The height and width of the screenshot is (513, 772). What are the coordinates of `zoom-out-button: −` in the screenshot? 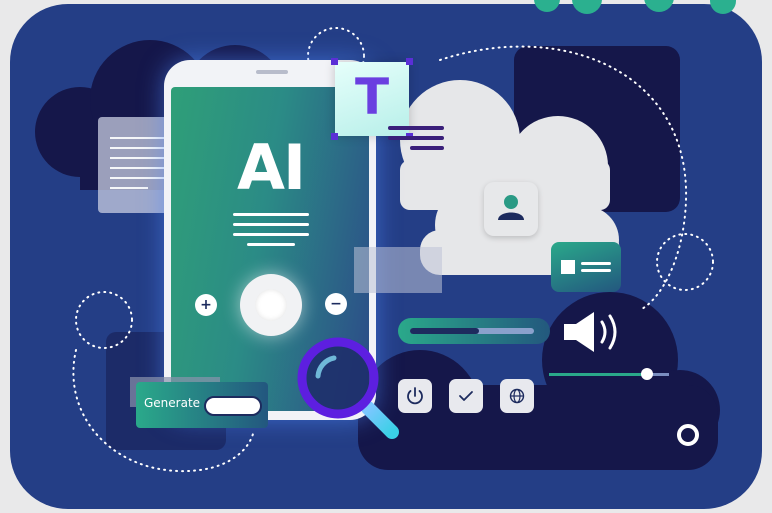 It's located at (336, 304).